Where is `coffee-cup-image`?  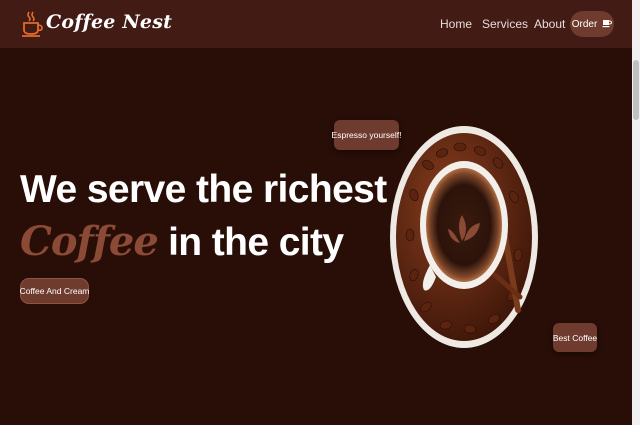
coffee-cup-image is located at coordinates (465, 240).